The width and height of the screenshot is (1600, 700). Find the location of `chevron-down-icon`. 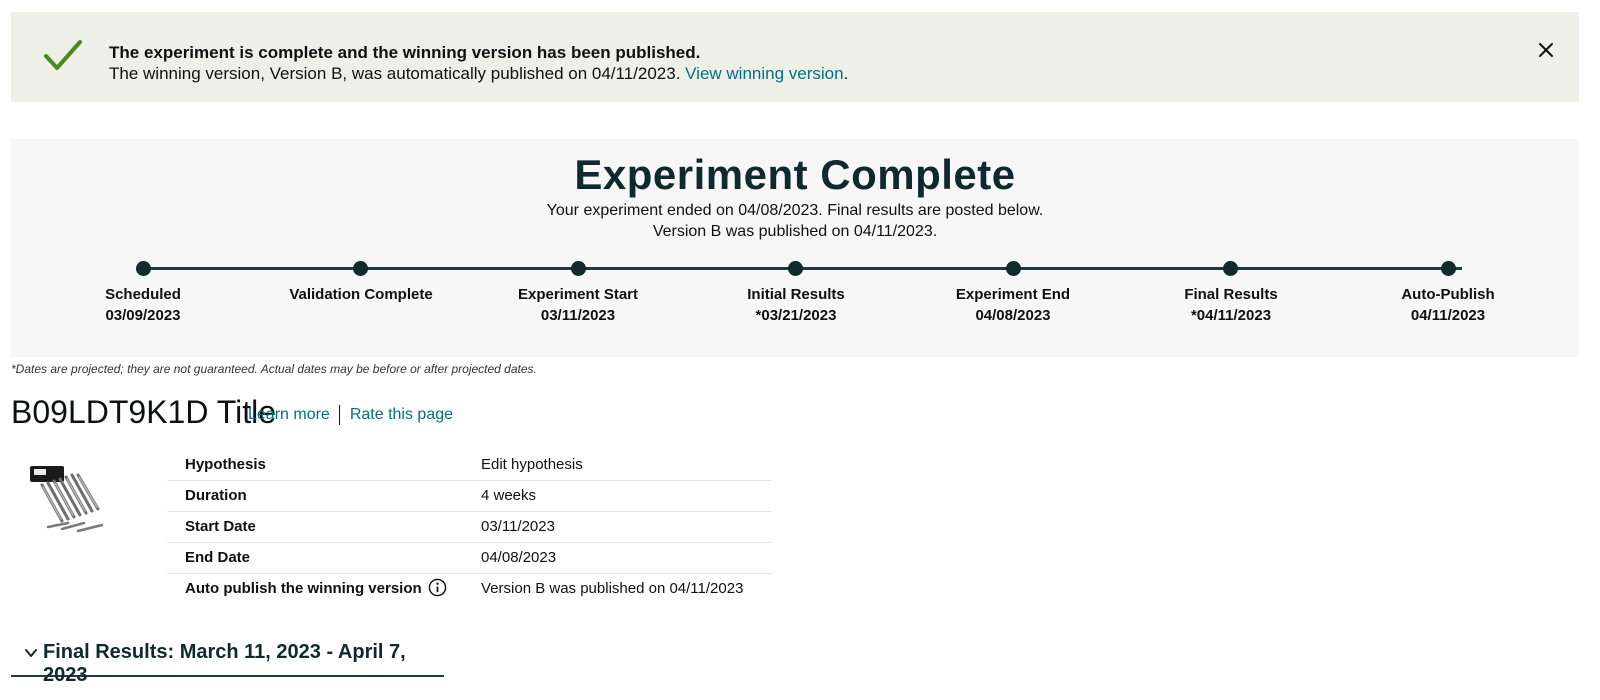

chevron-down-icon is located at coordinates (31, 653).